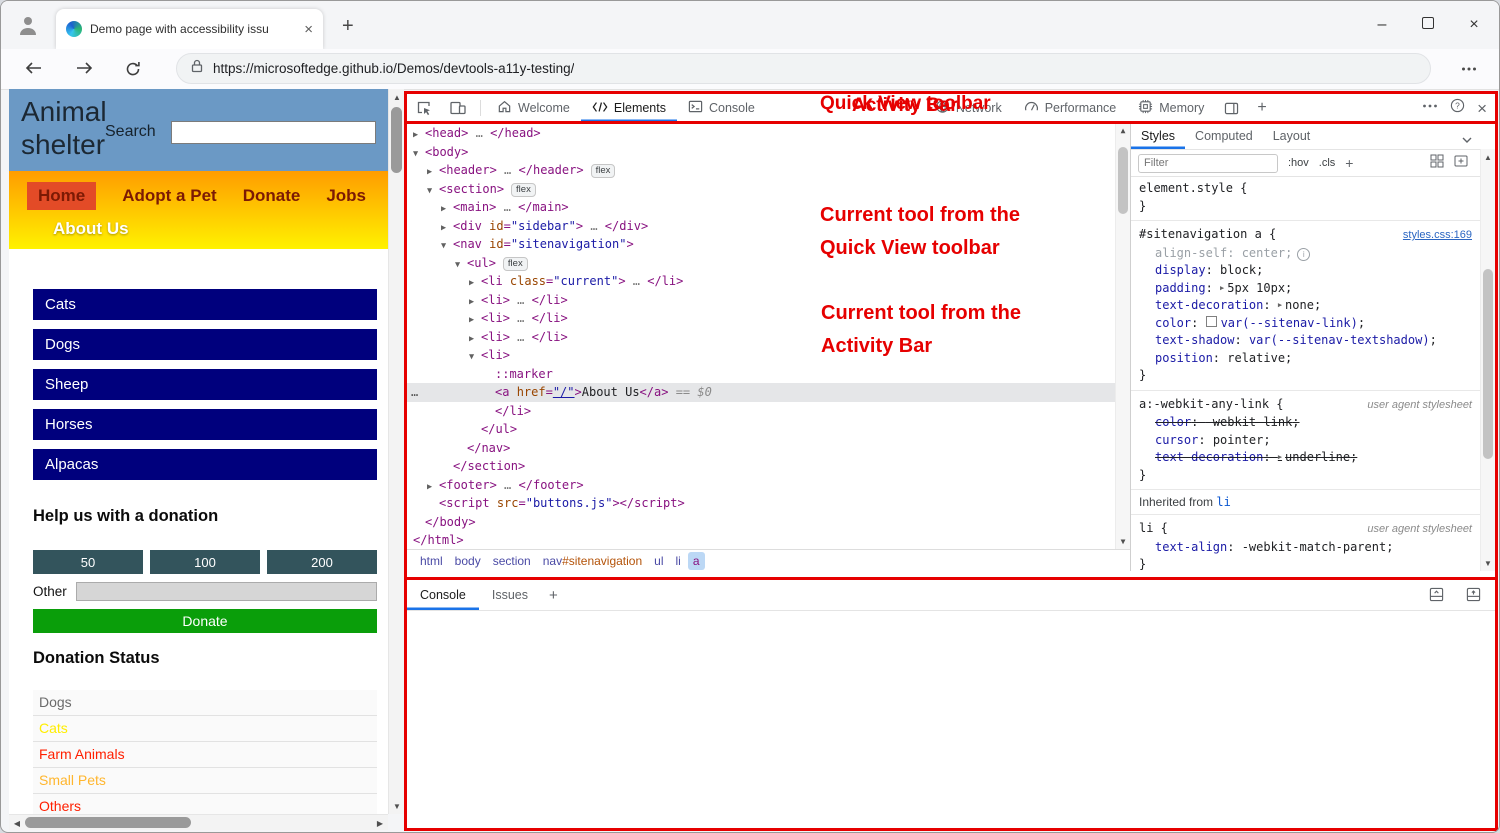 Image resolution: width=1500 pixels, height=833 pixels. What do you see at coordinates (1457, 108) in the screenshot?
I see `devtools-help-icon: ?` at bounding box center [1457, 108].